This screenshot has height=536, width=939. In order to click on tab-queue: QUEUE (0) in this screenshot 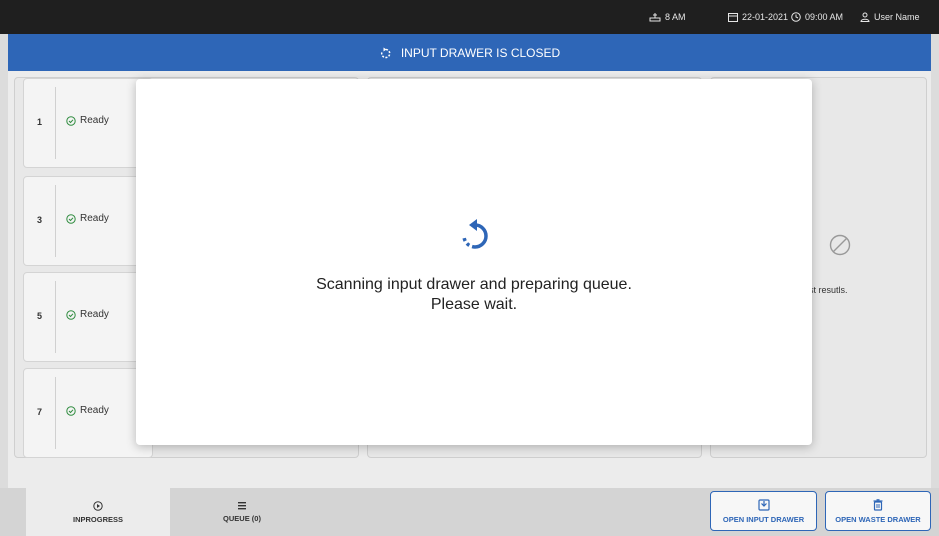, I will do `click(242, 512)`.